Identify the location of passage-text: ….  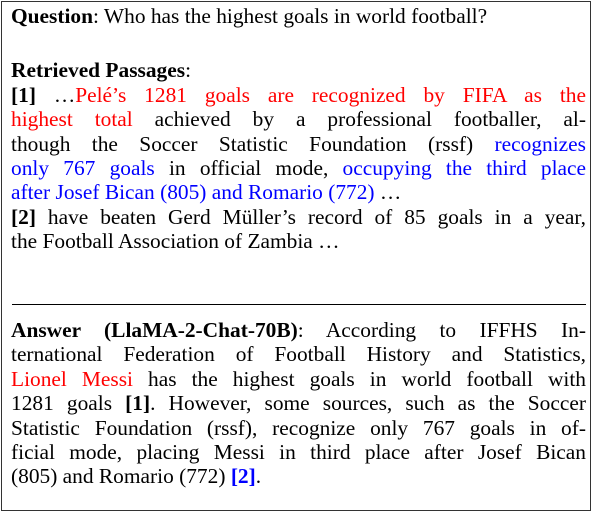
(388, 192).